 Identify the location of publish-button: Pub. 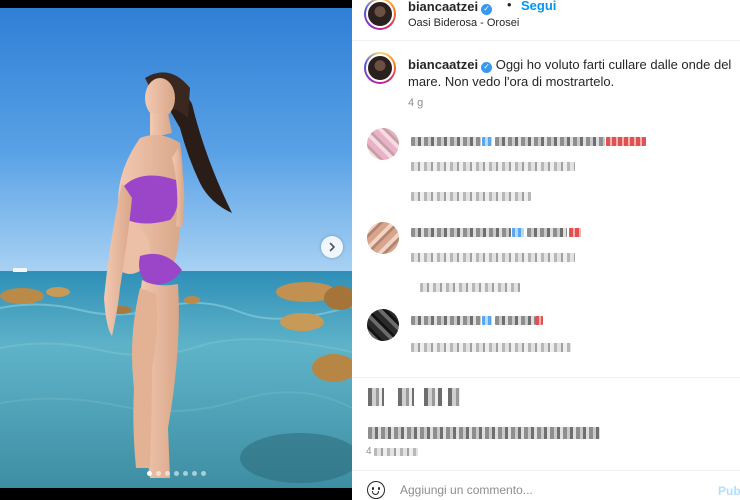
(729, 491).